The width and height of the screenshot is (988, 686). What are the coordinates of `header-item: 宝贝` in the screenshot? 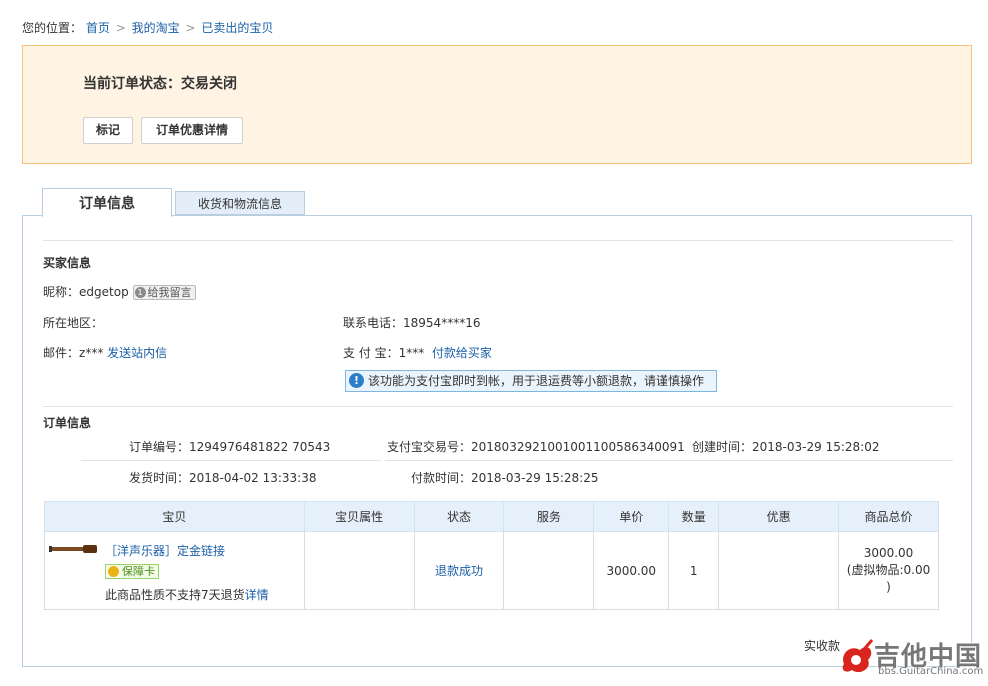 It's located at (174, 516).